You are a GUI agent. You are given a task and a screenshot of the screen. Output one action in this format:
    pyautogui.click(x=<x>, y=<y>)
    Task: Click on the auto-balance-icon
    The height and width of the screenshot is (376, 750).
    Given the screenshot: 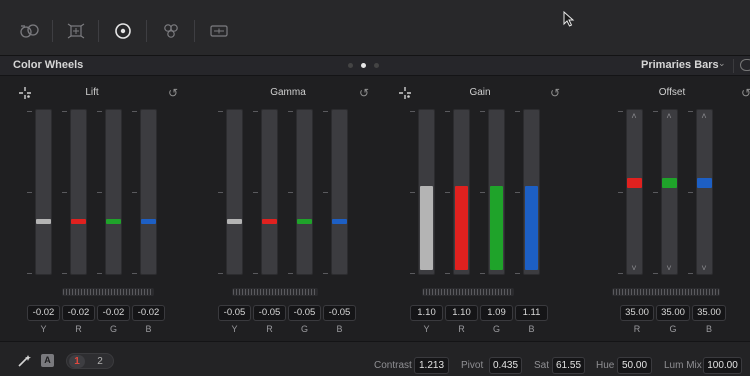 What is the action you would take?
    pyautogui.click(x=25, y=363)
    